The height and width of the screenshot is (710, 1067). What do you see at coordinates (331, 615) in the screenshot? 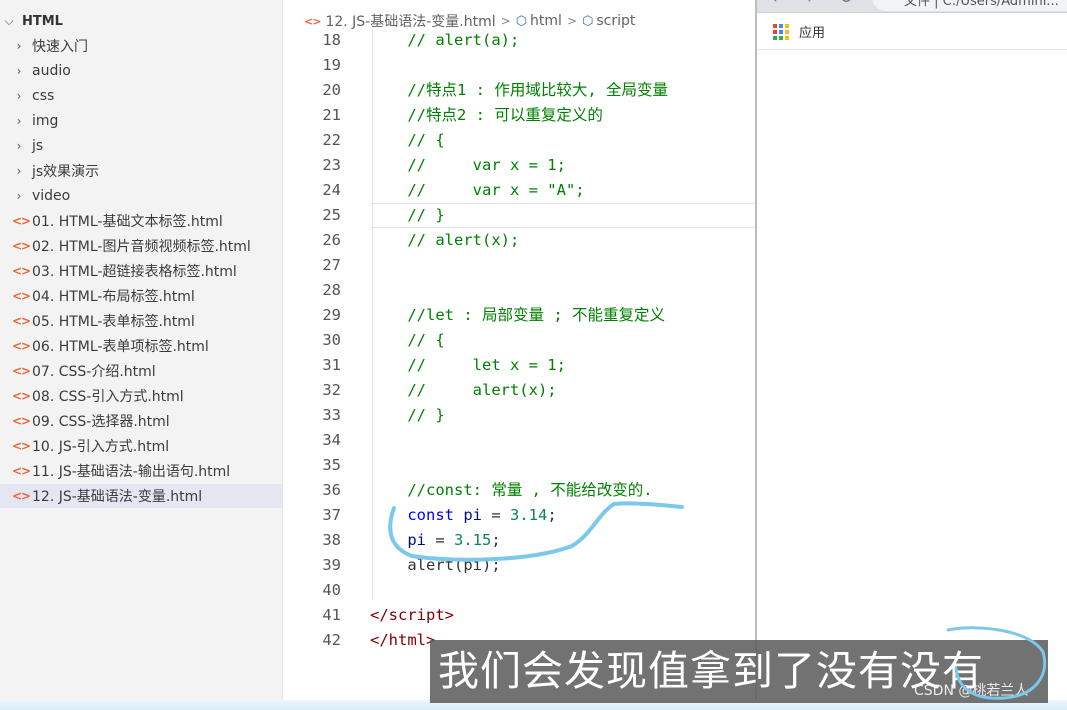
I see `line-number: 41` at bounding box center [331, 615].